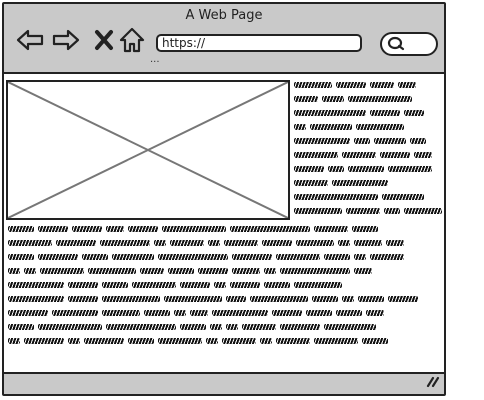 This screenshot has height=400, width=484. I want to click on close-icon, so click(104, 40).